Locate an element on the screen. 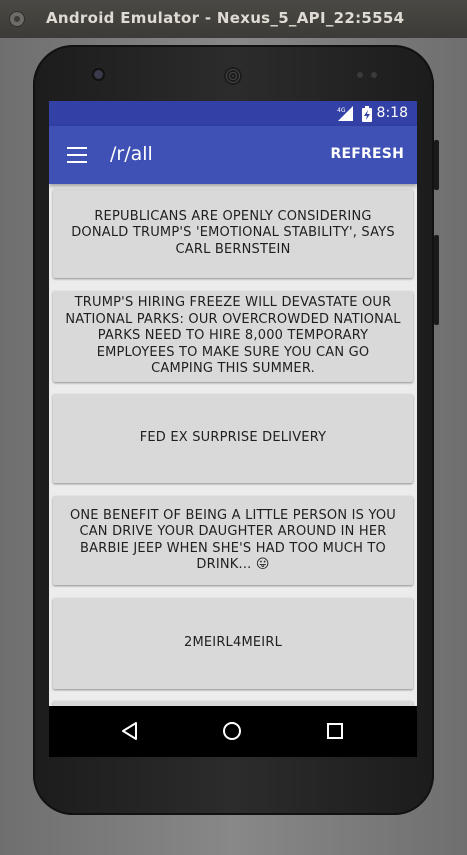 This screenshot has width=467, height=855. proximity-sensor-icon is located at coordinates (360, 75).